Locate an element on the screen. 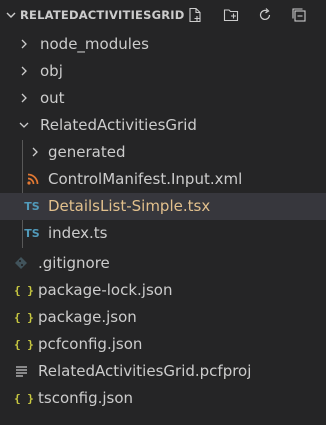 The image size is (326, 425). new-file-icon is located at coordinates (195, 15).